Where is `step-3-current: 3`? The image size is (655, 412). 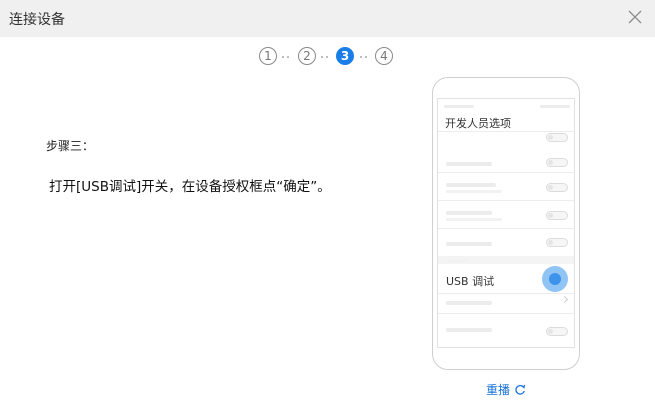
step-3-current: 3 is located at coordinates (345, 56).